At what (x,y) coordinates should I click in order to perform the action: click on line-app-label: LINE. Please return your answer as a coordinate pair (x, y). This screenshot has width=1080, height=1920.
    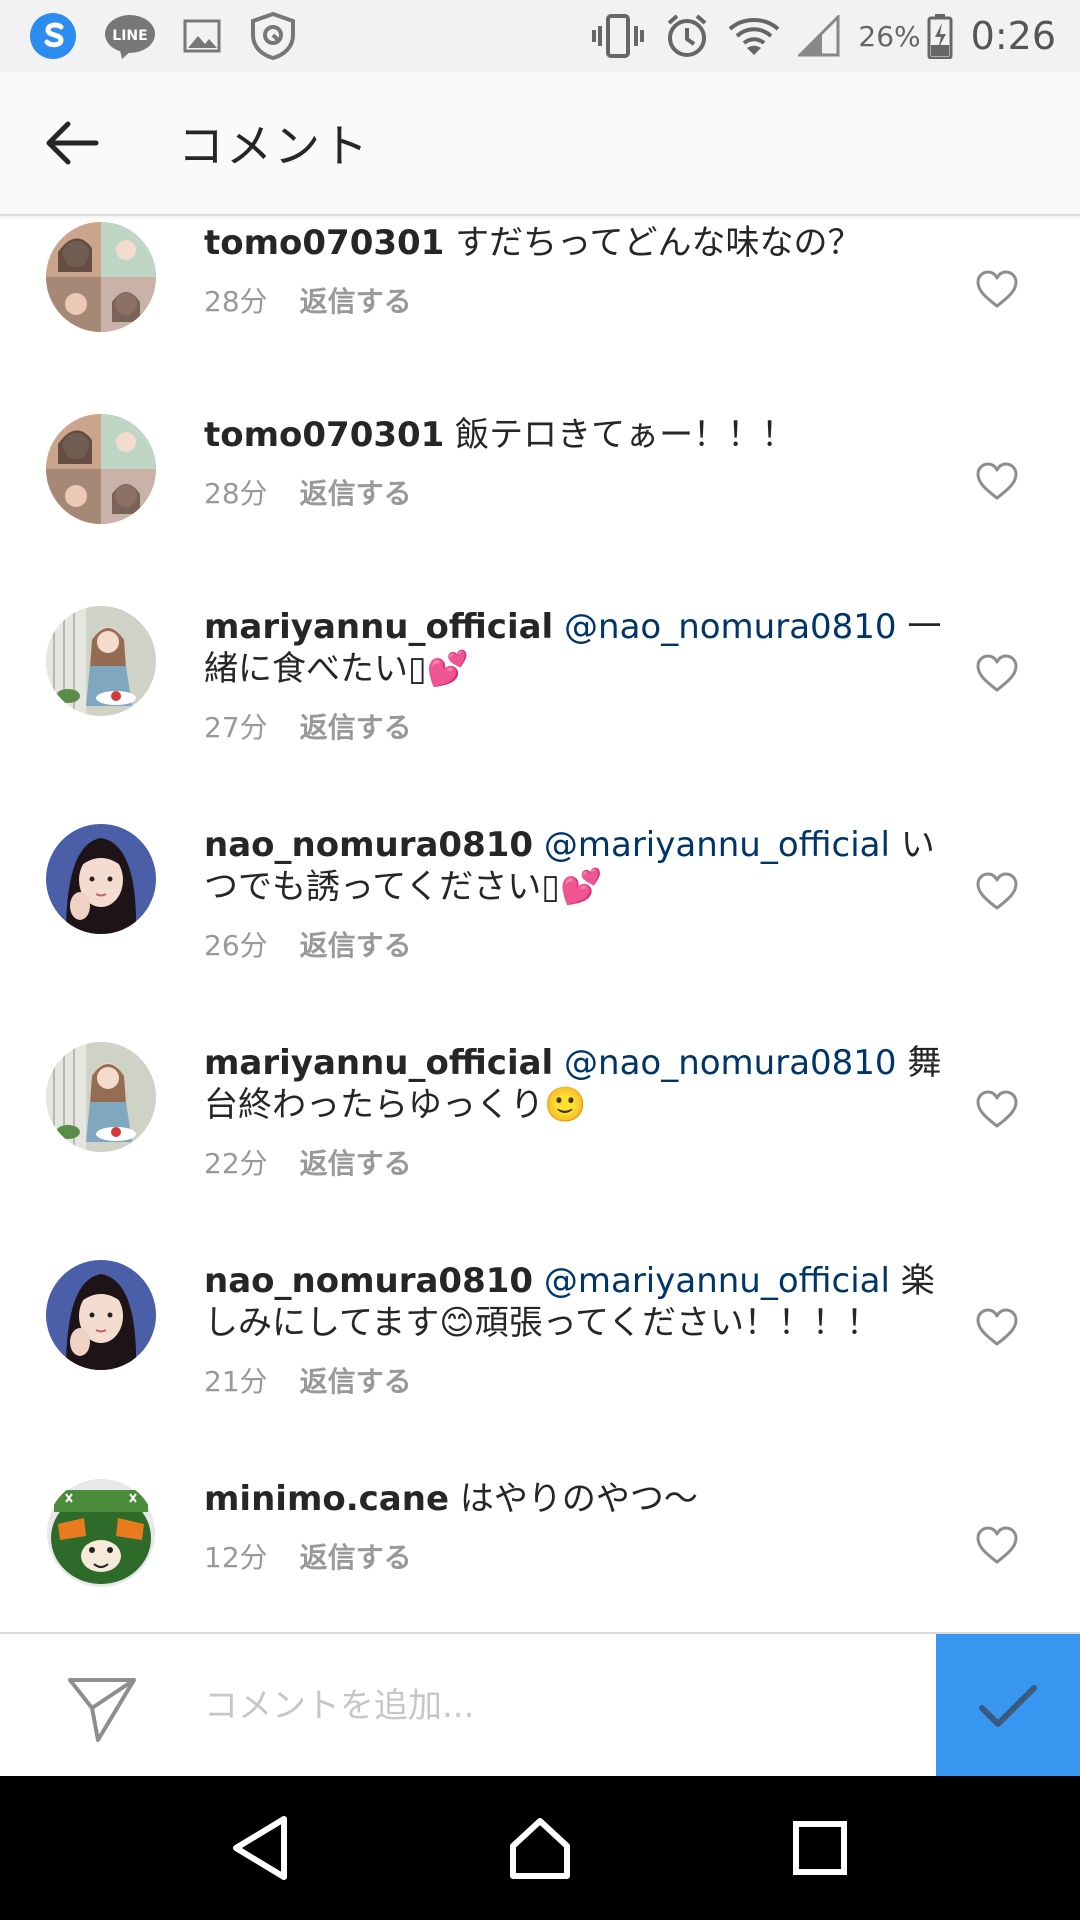
    Looking at the image, I should click on (129, 36).